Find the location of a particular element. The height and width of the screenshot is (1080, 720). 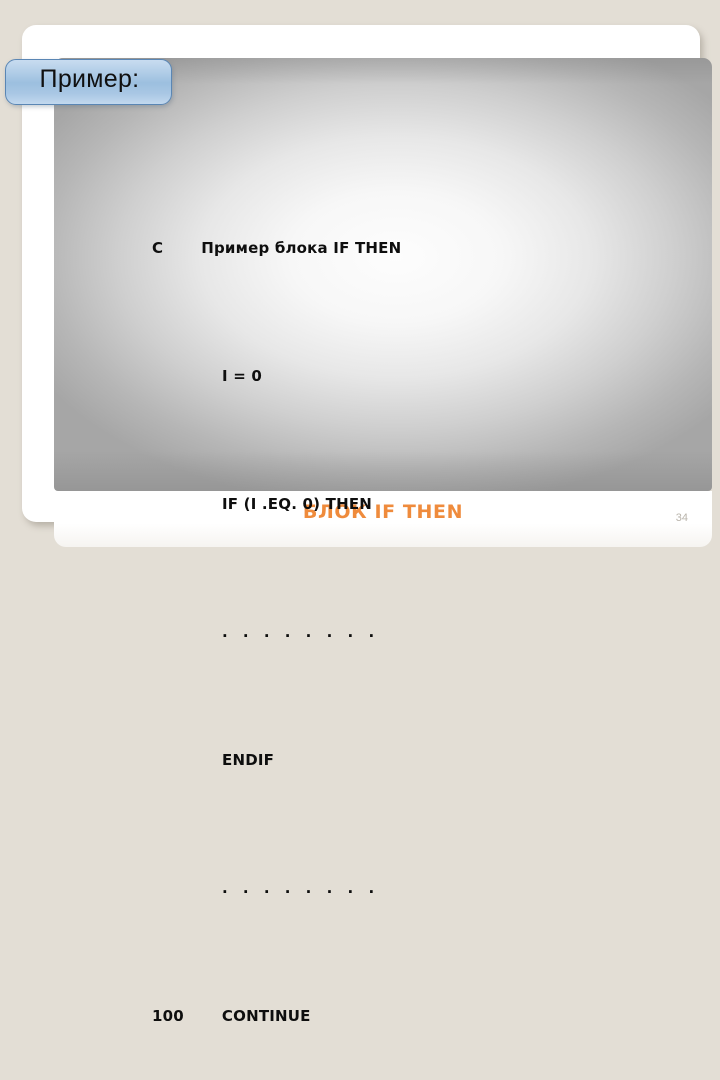

code-line-text: CONTINUE is located at coordinates (266, 1016).